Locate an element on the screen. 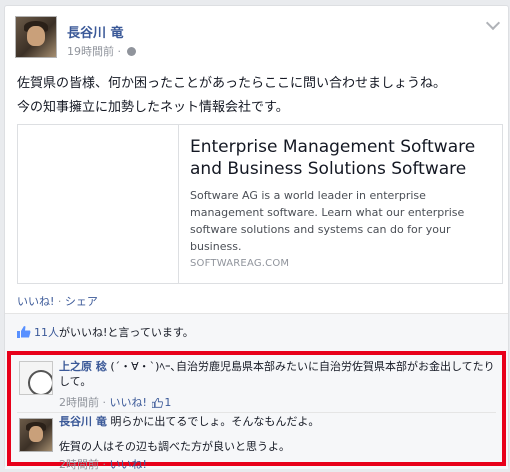 The width and height of the screenshot is (510, 472). link-domain: SOFTWAREAG.COM is located at coordinates (240, 263).